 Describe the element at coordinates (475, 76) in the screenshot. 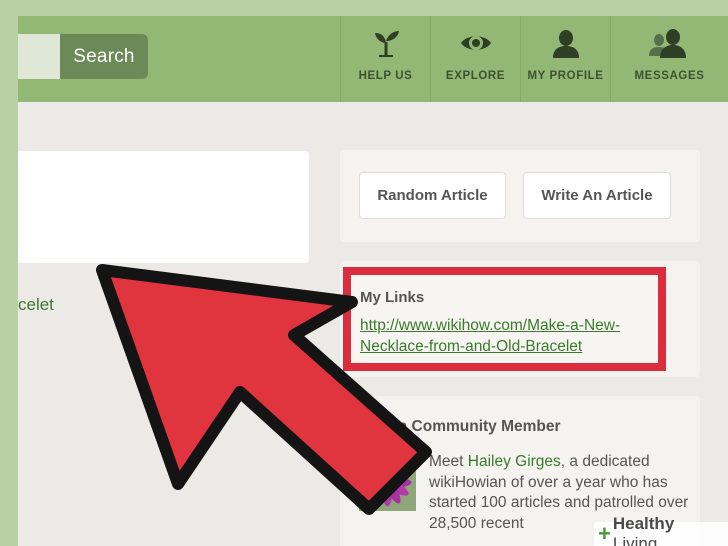

I see `nav-label: EXPLORE` at that location.